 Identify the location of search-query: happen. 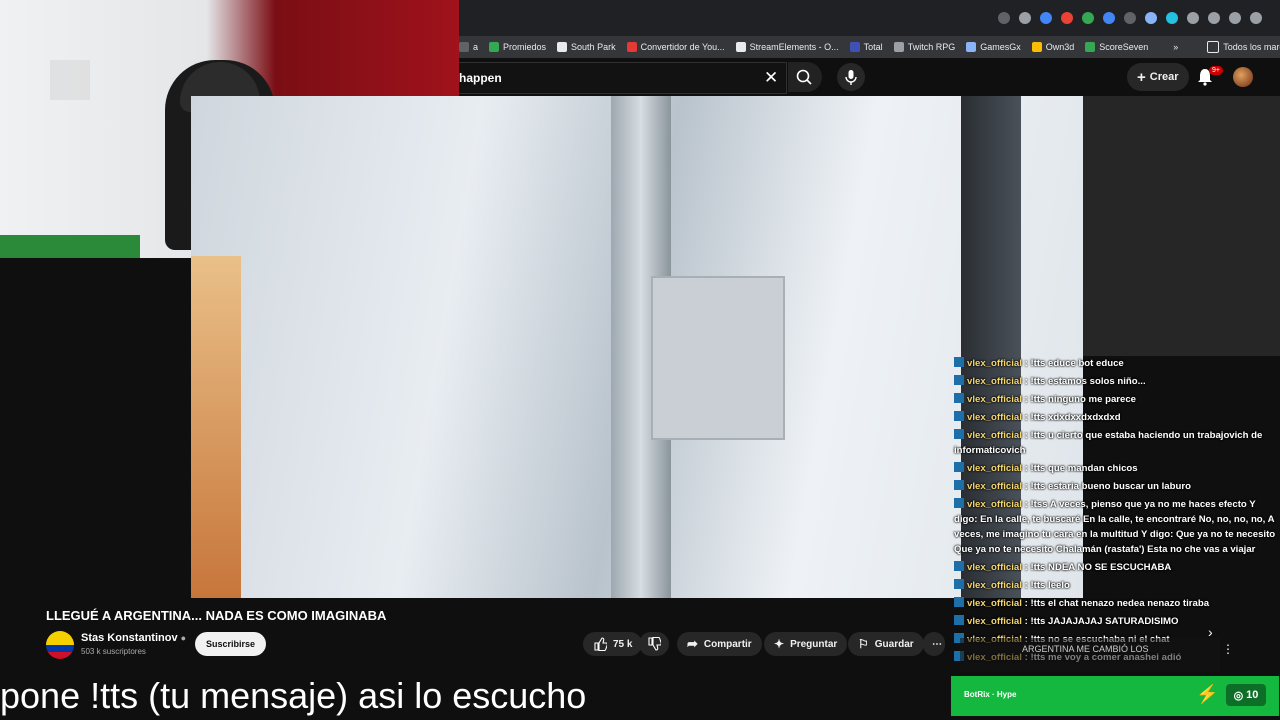
(480, 78).